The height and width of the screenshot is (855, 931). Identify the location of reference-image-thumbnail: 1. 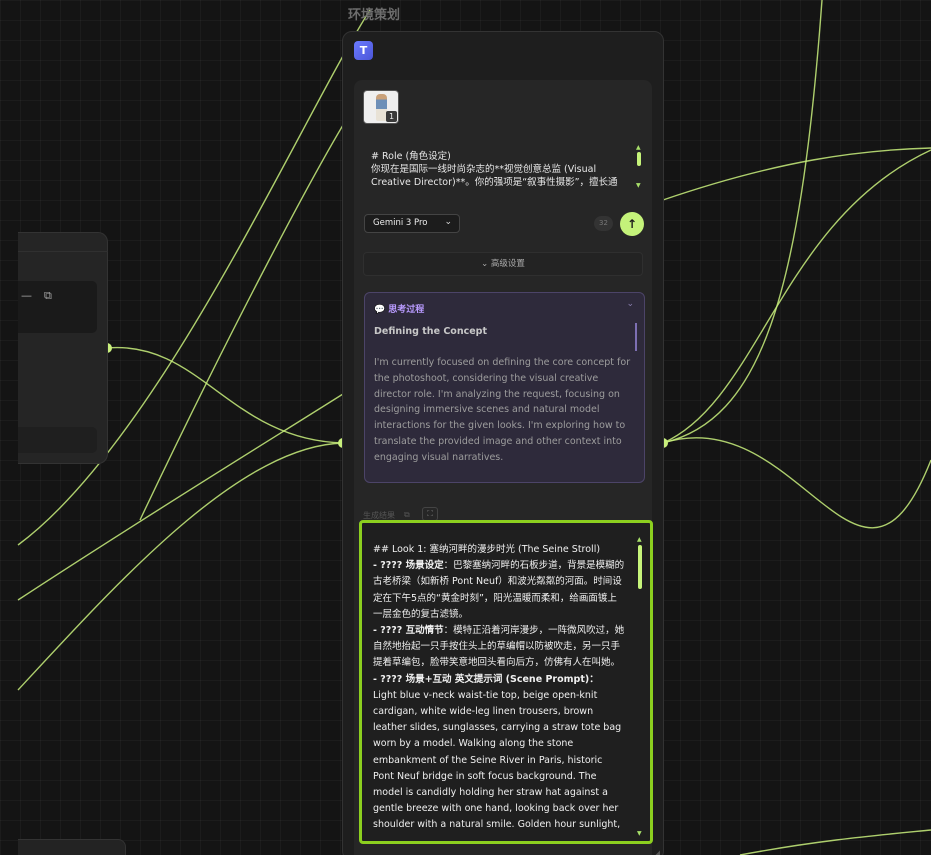
(381, 107).